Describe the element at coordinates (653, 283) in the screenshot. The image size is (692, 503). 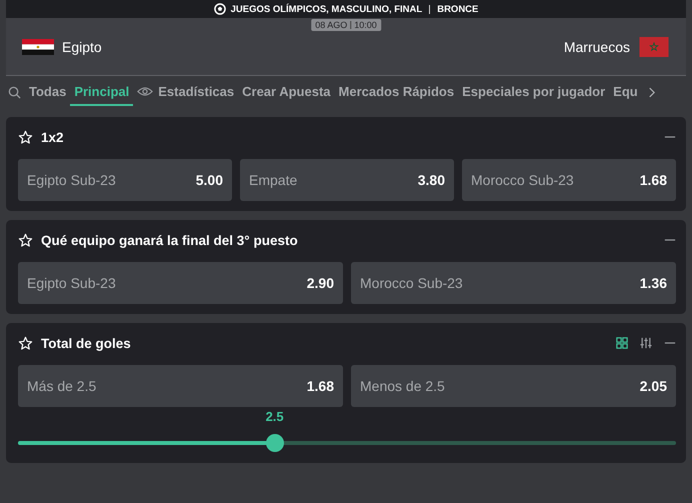
I see `odds-value: 1.36` at that location.